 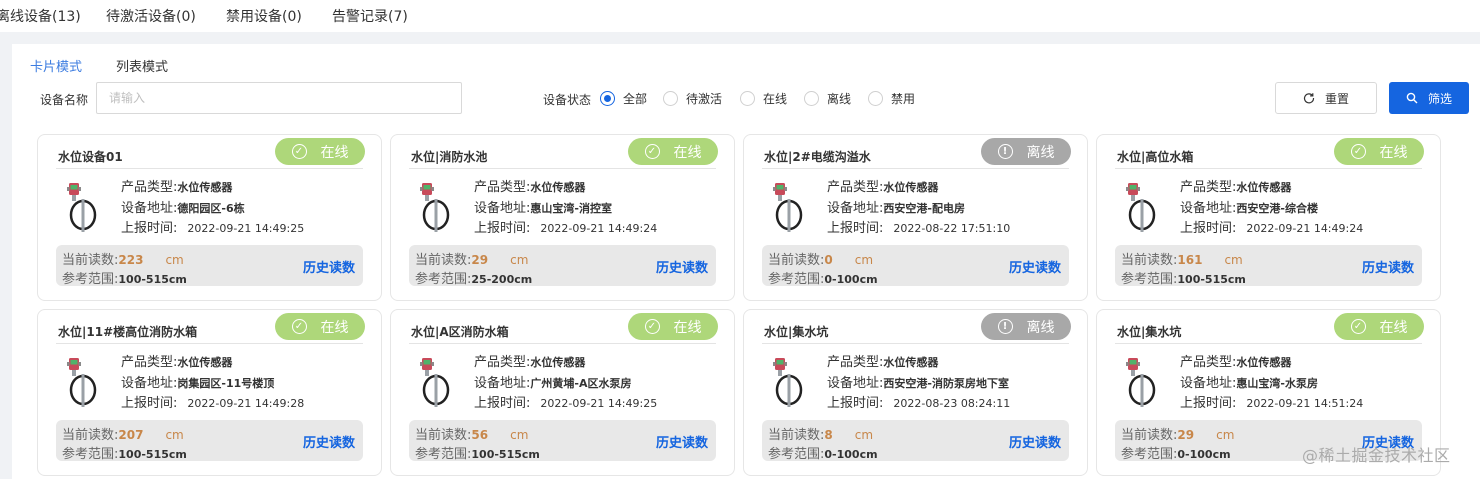 What do you see at coordinates (796, 435) in the screenshot?
I see `current-reading-label: 当前读数:` at bounding box center [796, 435].